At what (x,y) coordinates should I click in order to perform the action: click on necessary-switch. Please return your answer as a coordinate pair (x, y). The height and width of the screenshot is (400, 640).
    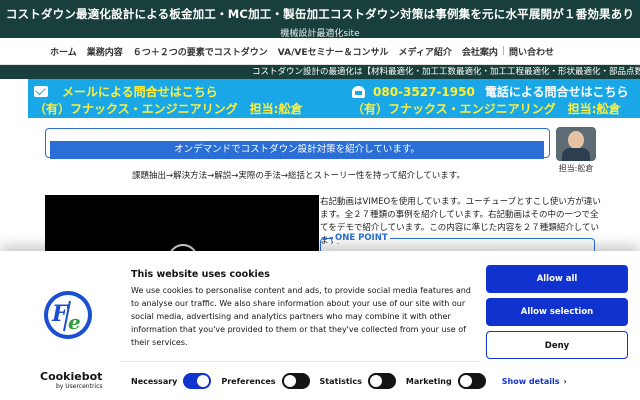
    Looking at the image, I should click on (197, 381).